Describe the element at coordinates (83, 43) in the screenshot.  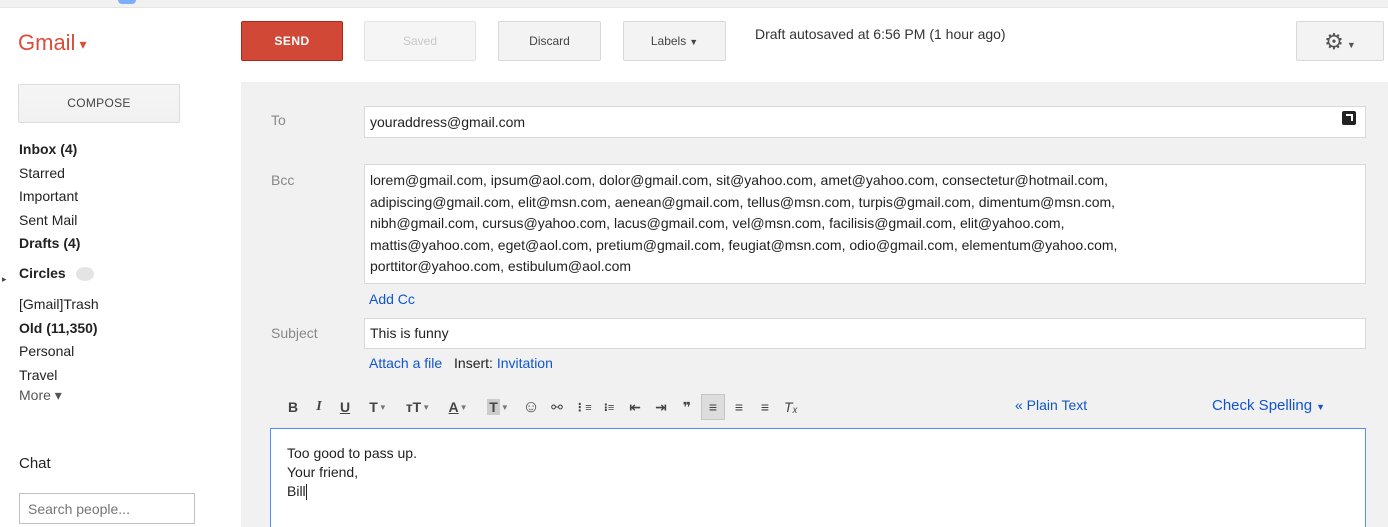
I see `chevron-down-icon: ▾` at that location.